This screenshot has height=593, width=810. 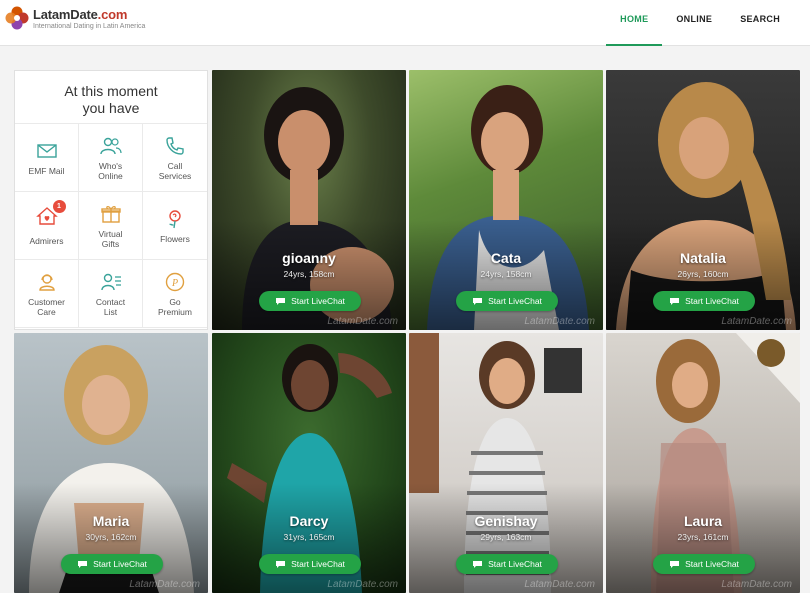 What do you see at coordinates (80, 14) in the screenshot?
I see `logo-wordmark: LatamDate.com` at bounding box center [80, 14].